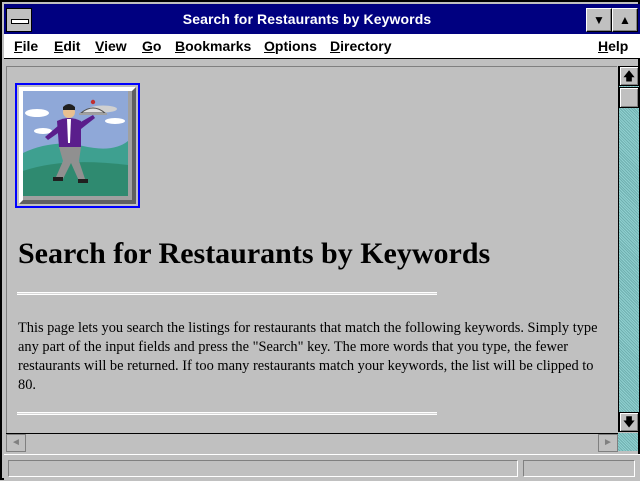  I want to click on menu-help-label: elp, so click(618, 46).